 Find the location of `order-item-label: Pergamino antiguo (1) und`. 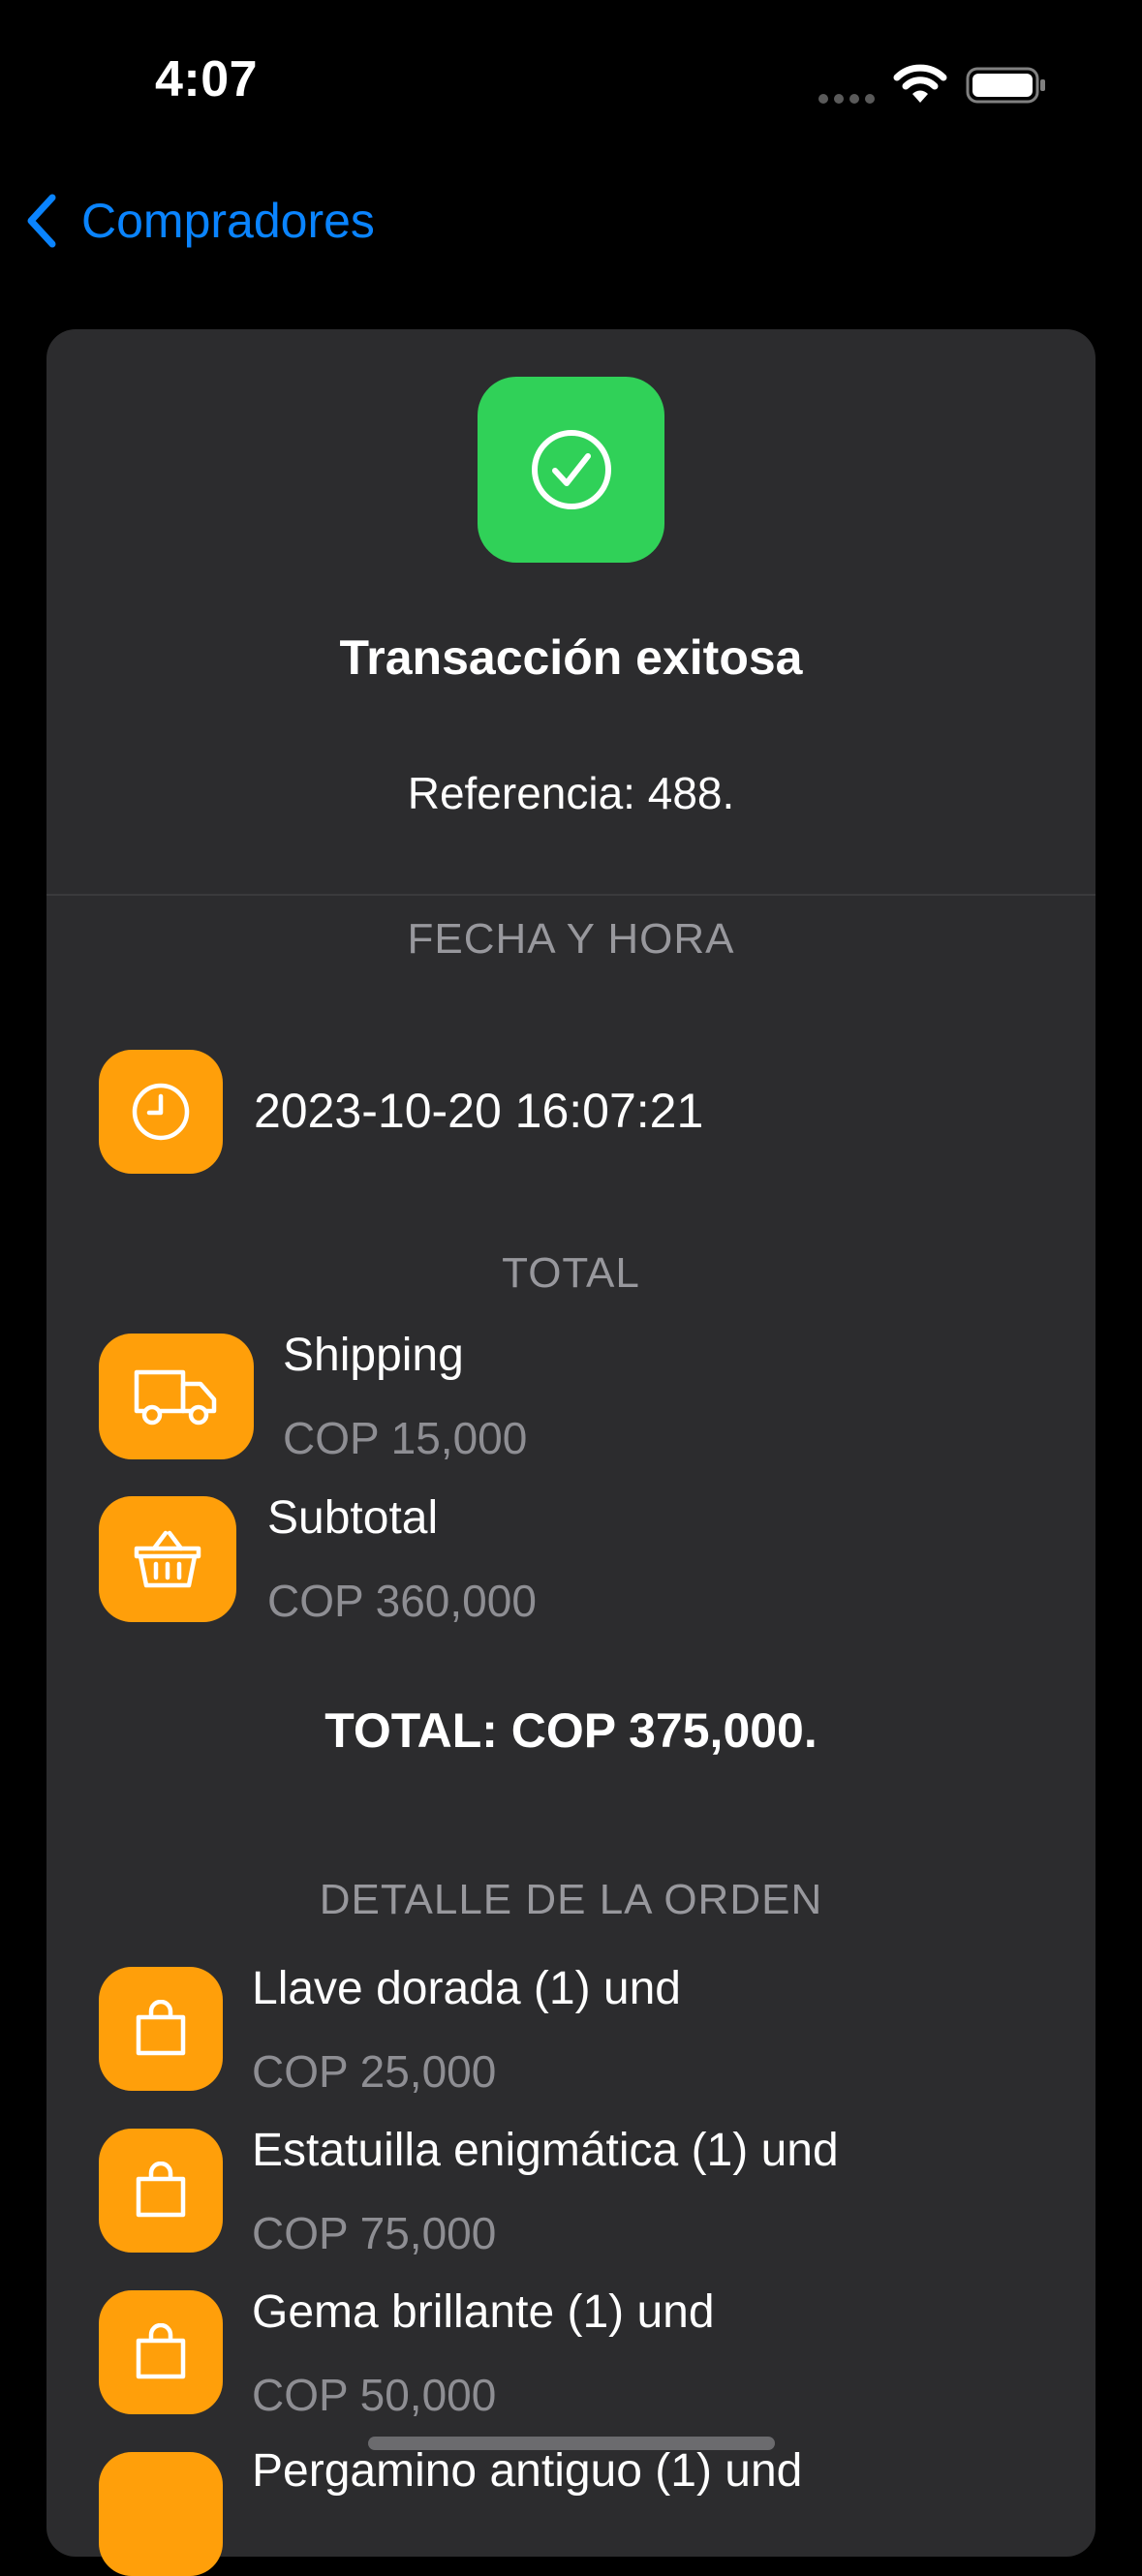

order-item-label: Pergamino antiguo (1) und is located at coordinates (527, 2471).